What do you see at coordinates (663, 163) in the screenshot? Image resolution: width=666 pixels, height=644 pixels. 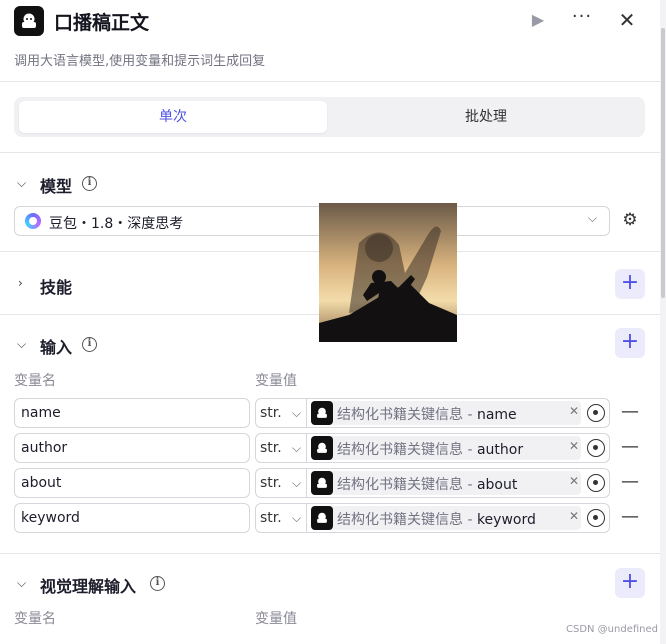 I see `scrollbar-thumb` at bounding box center [663, 163].